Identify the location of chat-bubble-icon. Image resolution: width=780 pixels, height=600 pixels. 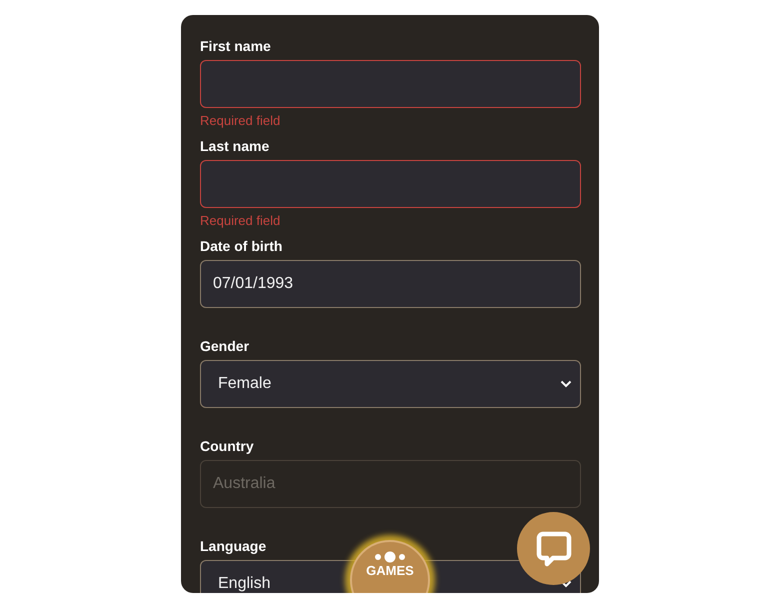
(554, 548).